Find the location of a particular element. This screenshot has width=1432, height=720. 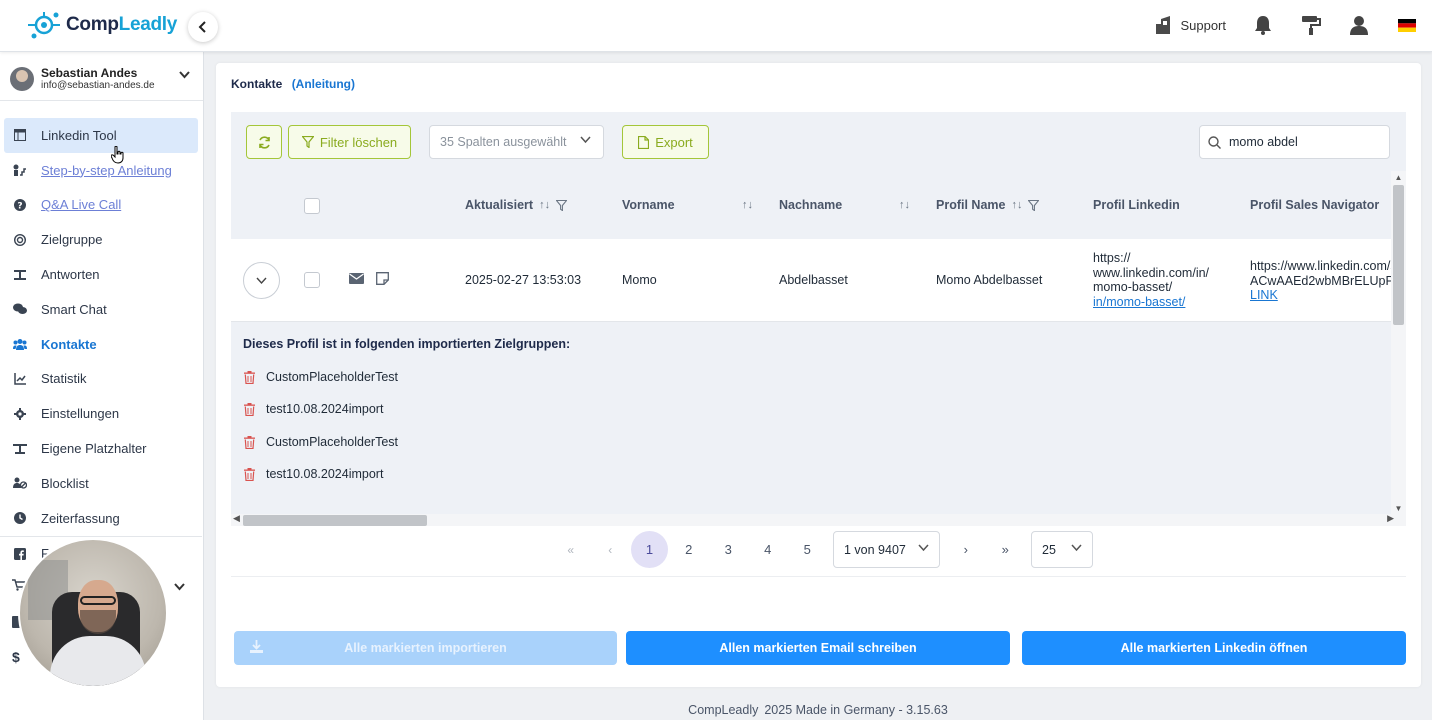

note-icon is located at coordinates (382, 280).